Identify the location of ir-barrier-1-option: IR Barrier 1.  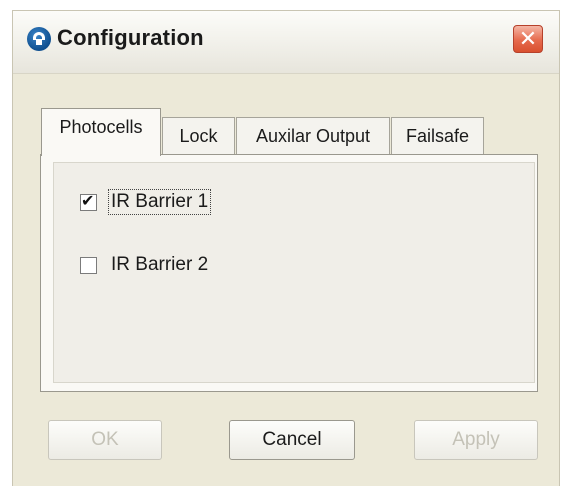
(146, 202).